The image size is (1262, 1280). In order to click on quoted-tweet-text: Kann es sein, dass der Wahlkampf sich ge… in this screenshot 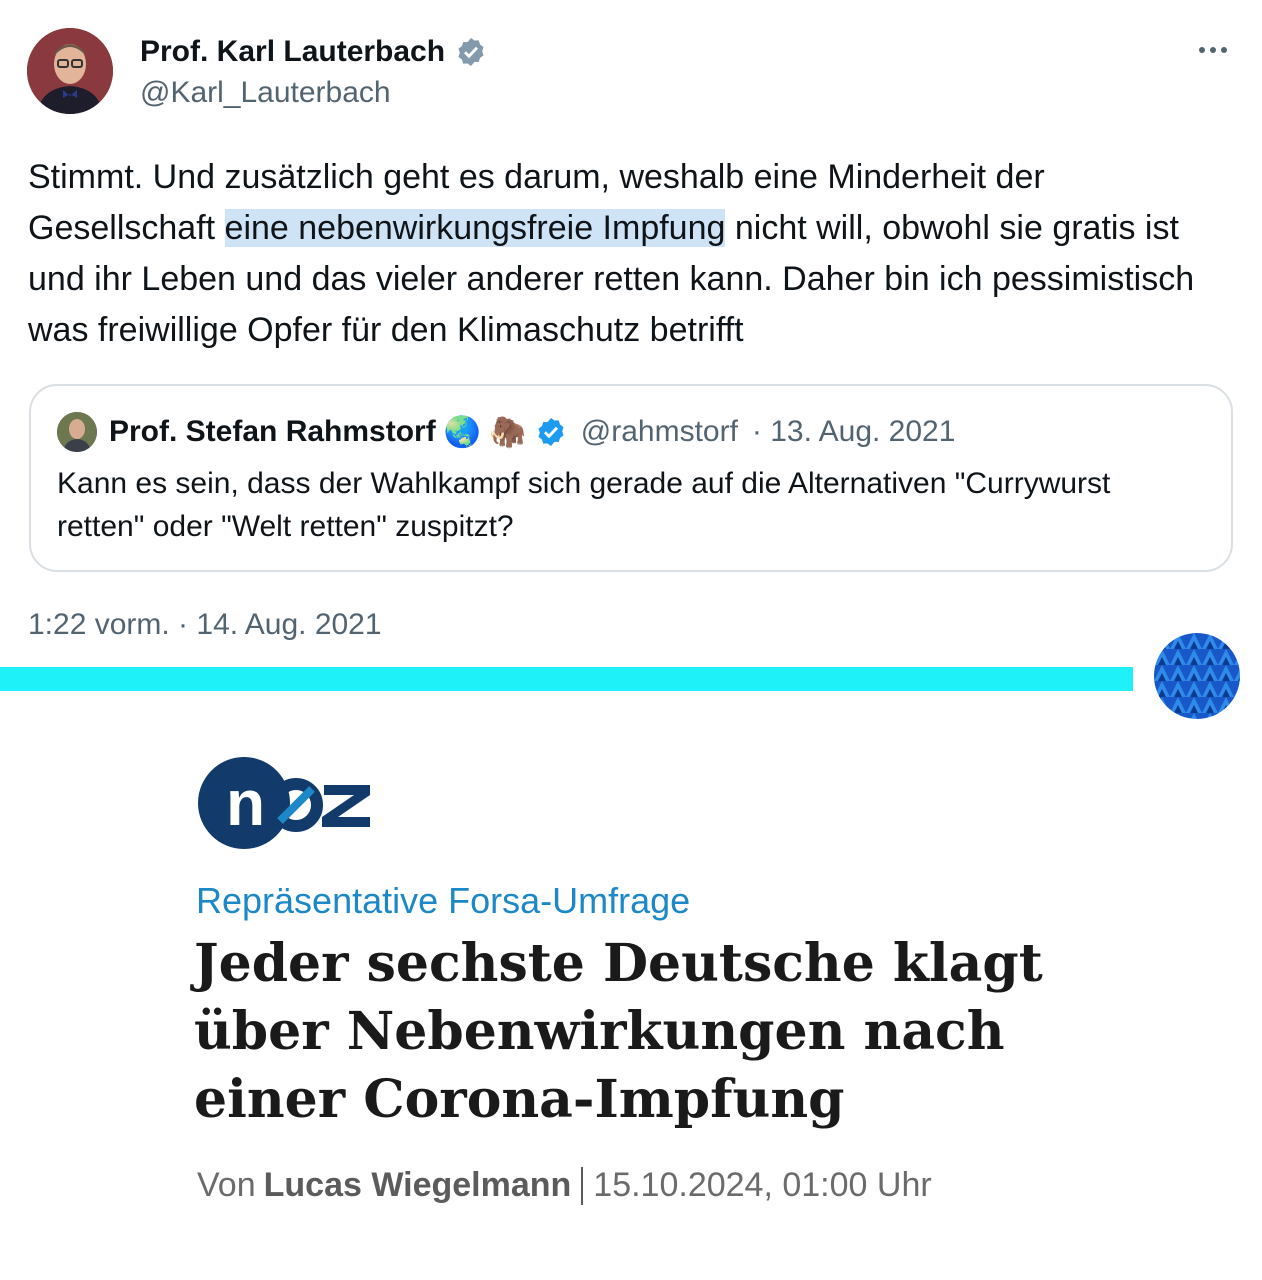, I will do `click(584, 505)`.